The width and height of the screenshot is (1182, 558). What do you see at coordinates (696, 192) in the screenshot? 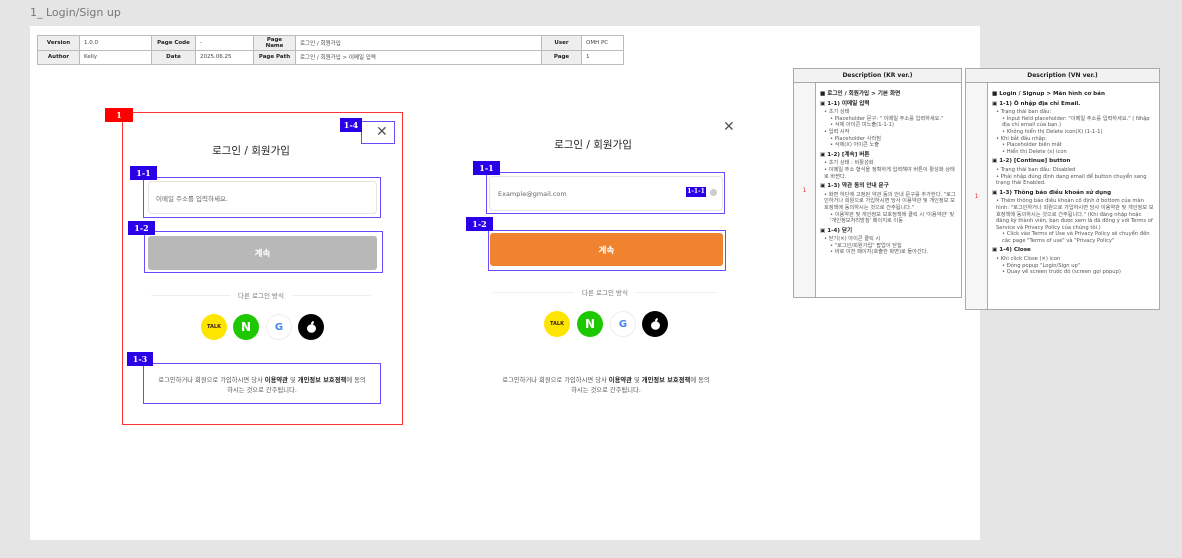
I see `annotation-tag-1-1-1: 1-1-1` at bounding box center [696, 192].